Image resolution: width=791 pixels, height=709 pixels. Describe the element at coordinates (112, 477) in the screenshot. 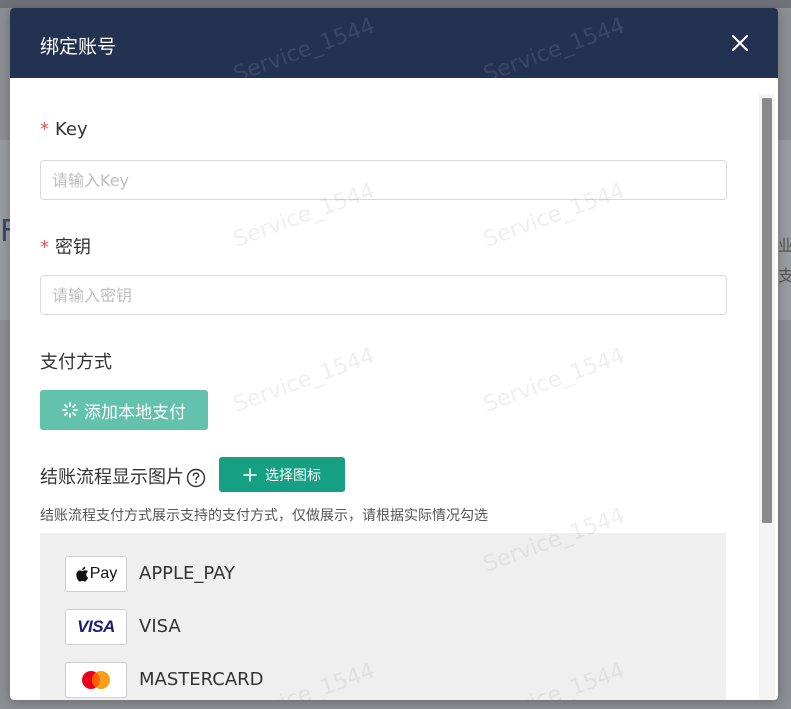

I see `checkout-image-label-text: 结账流程显示图片` at that location.